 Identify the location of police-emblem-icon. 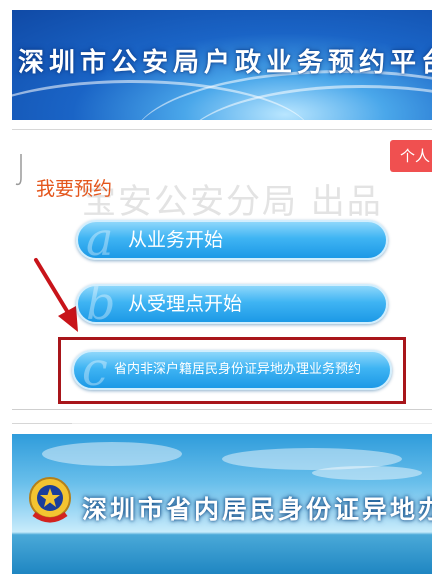
(50, 500).